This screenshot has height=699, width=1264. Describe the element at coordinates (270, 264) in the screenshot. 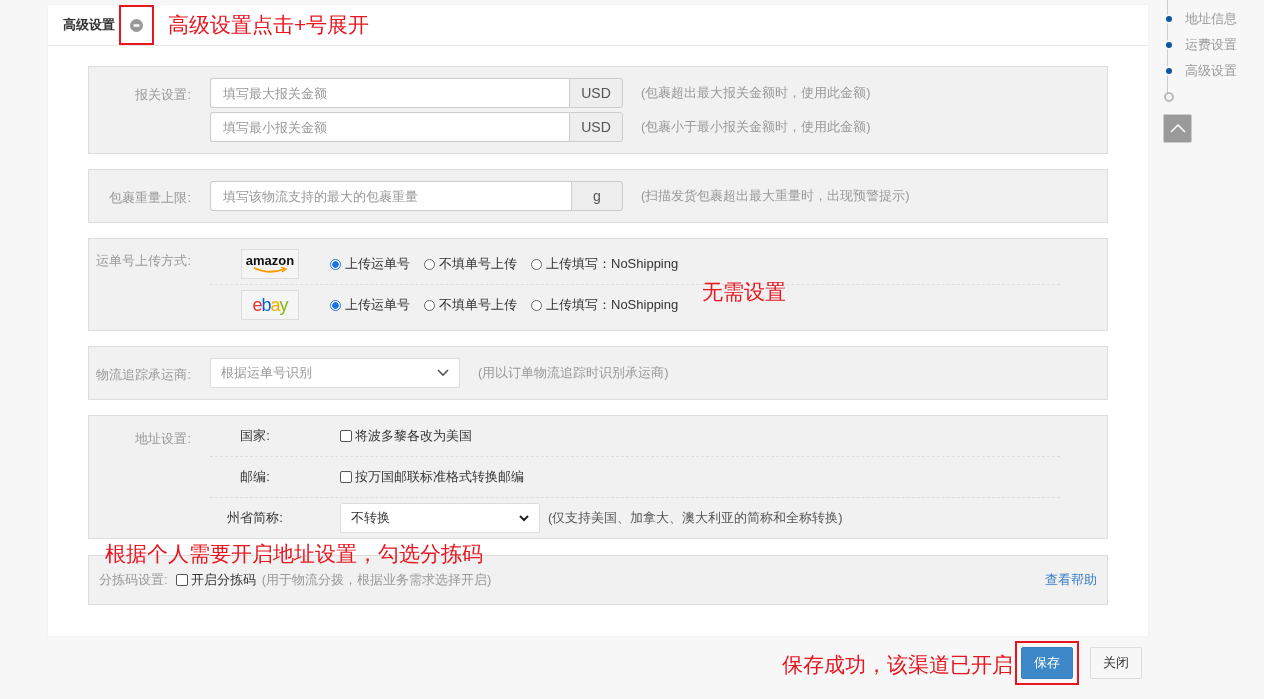

I see `platform-logo: amazon` at that location.